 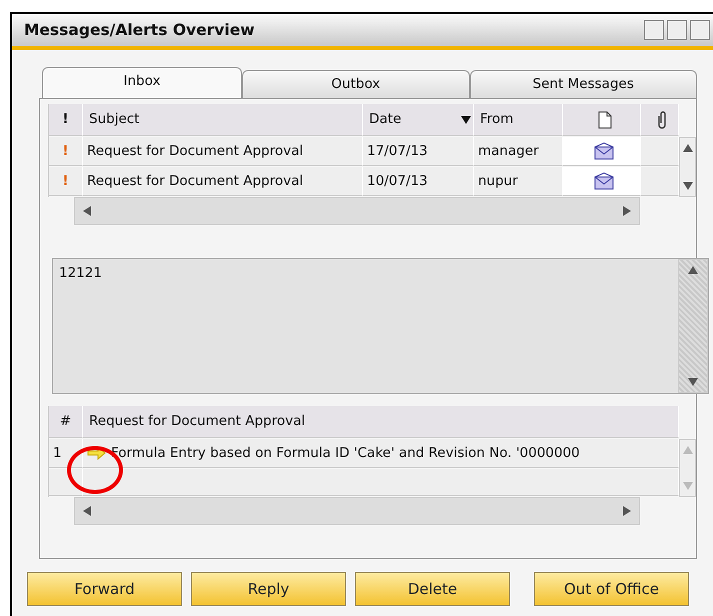 What do you see at coordinates (66, 422) in the screenshot?
I see `column-header: #` at bounding box center [66, 422].